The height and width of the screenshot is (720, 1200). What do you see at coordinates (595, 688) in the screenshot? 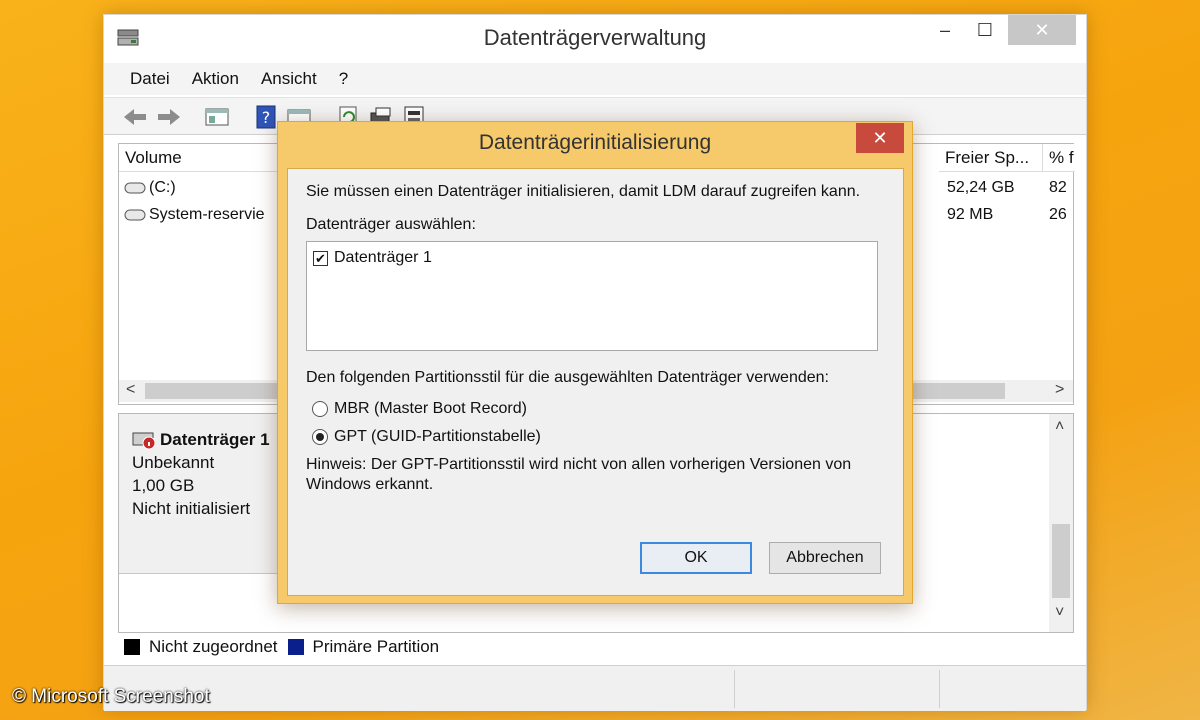
I see `status-bar` at bounding box center [595, 688].